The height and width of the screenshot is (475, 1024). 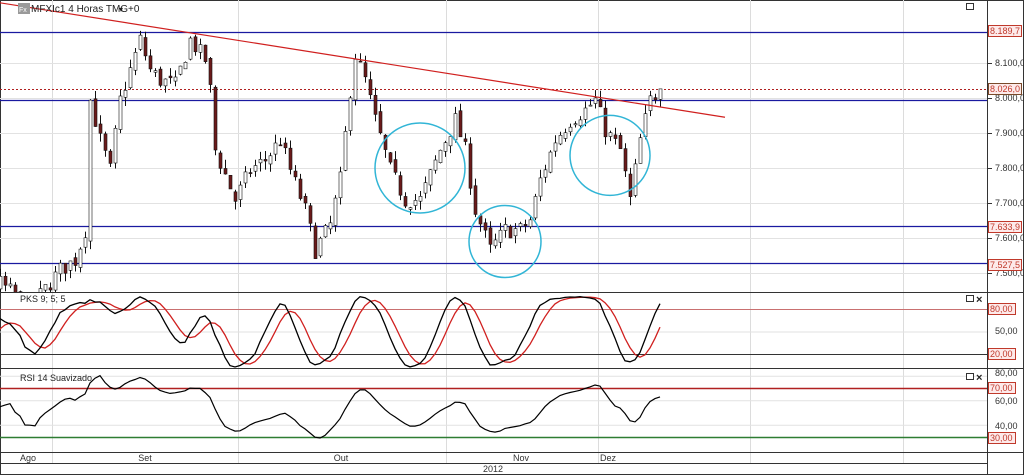 I want to click on rsi-tag-text: 70,00, so click(x=1001, y=388).